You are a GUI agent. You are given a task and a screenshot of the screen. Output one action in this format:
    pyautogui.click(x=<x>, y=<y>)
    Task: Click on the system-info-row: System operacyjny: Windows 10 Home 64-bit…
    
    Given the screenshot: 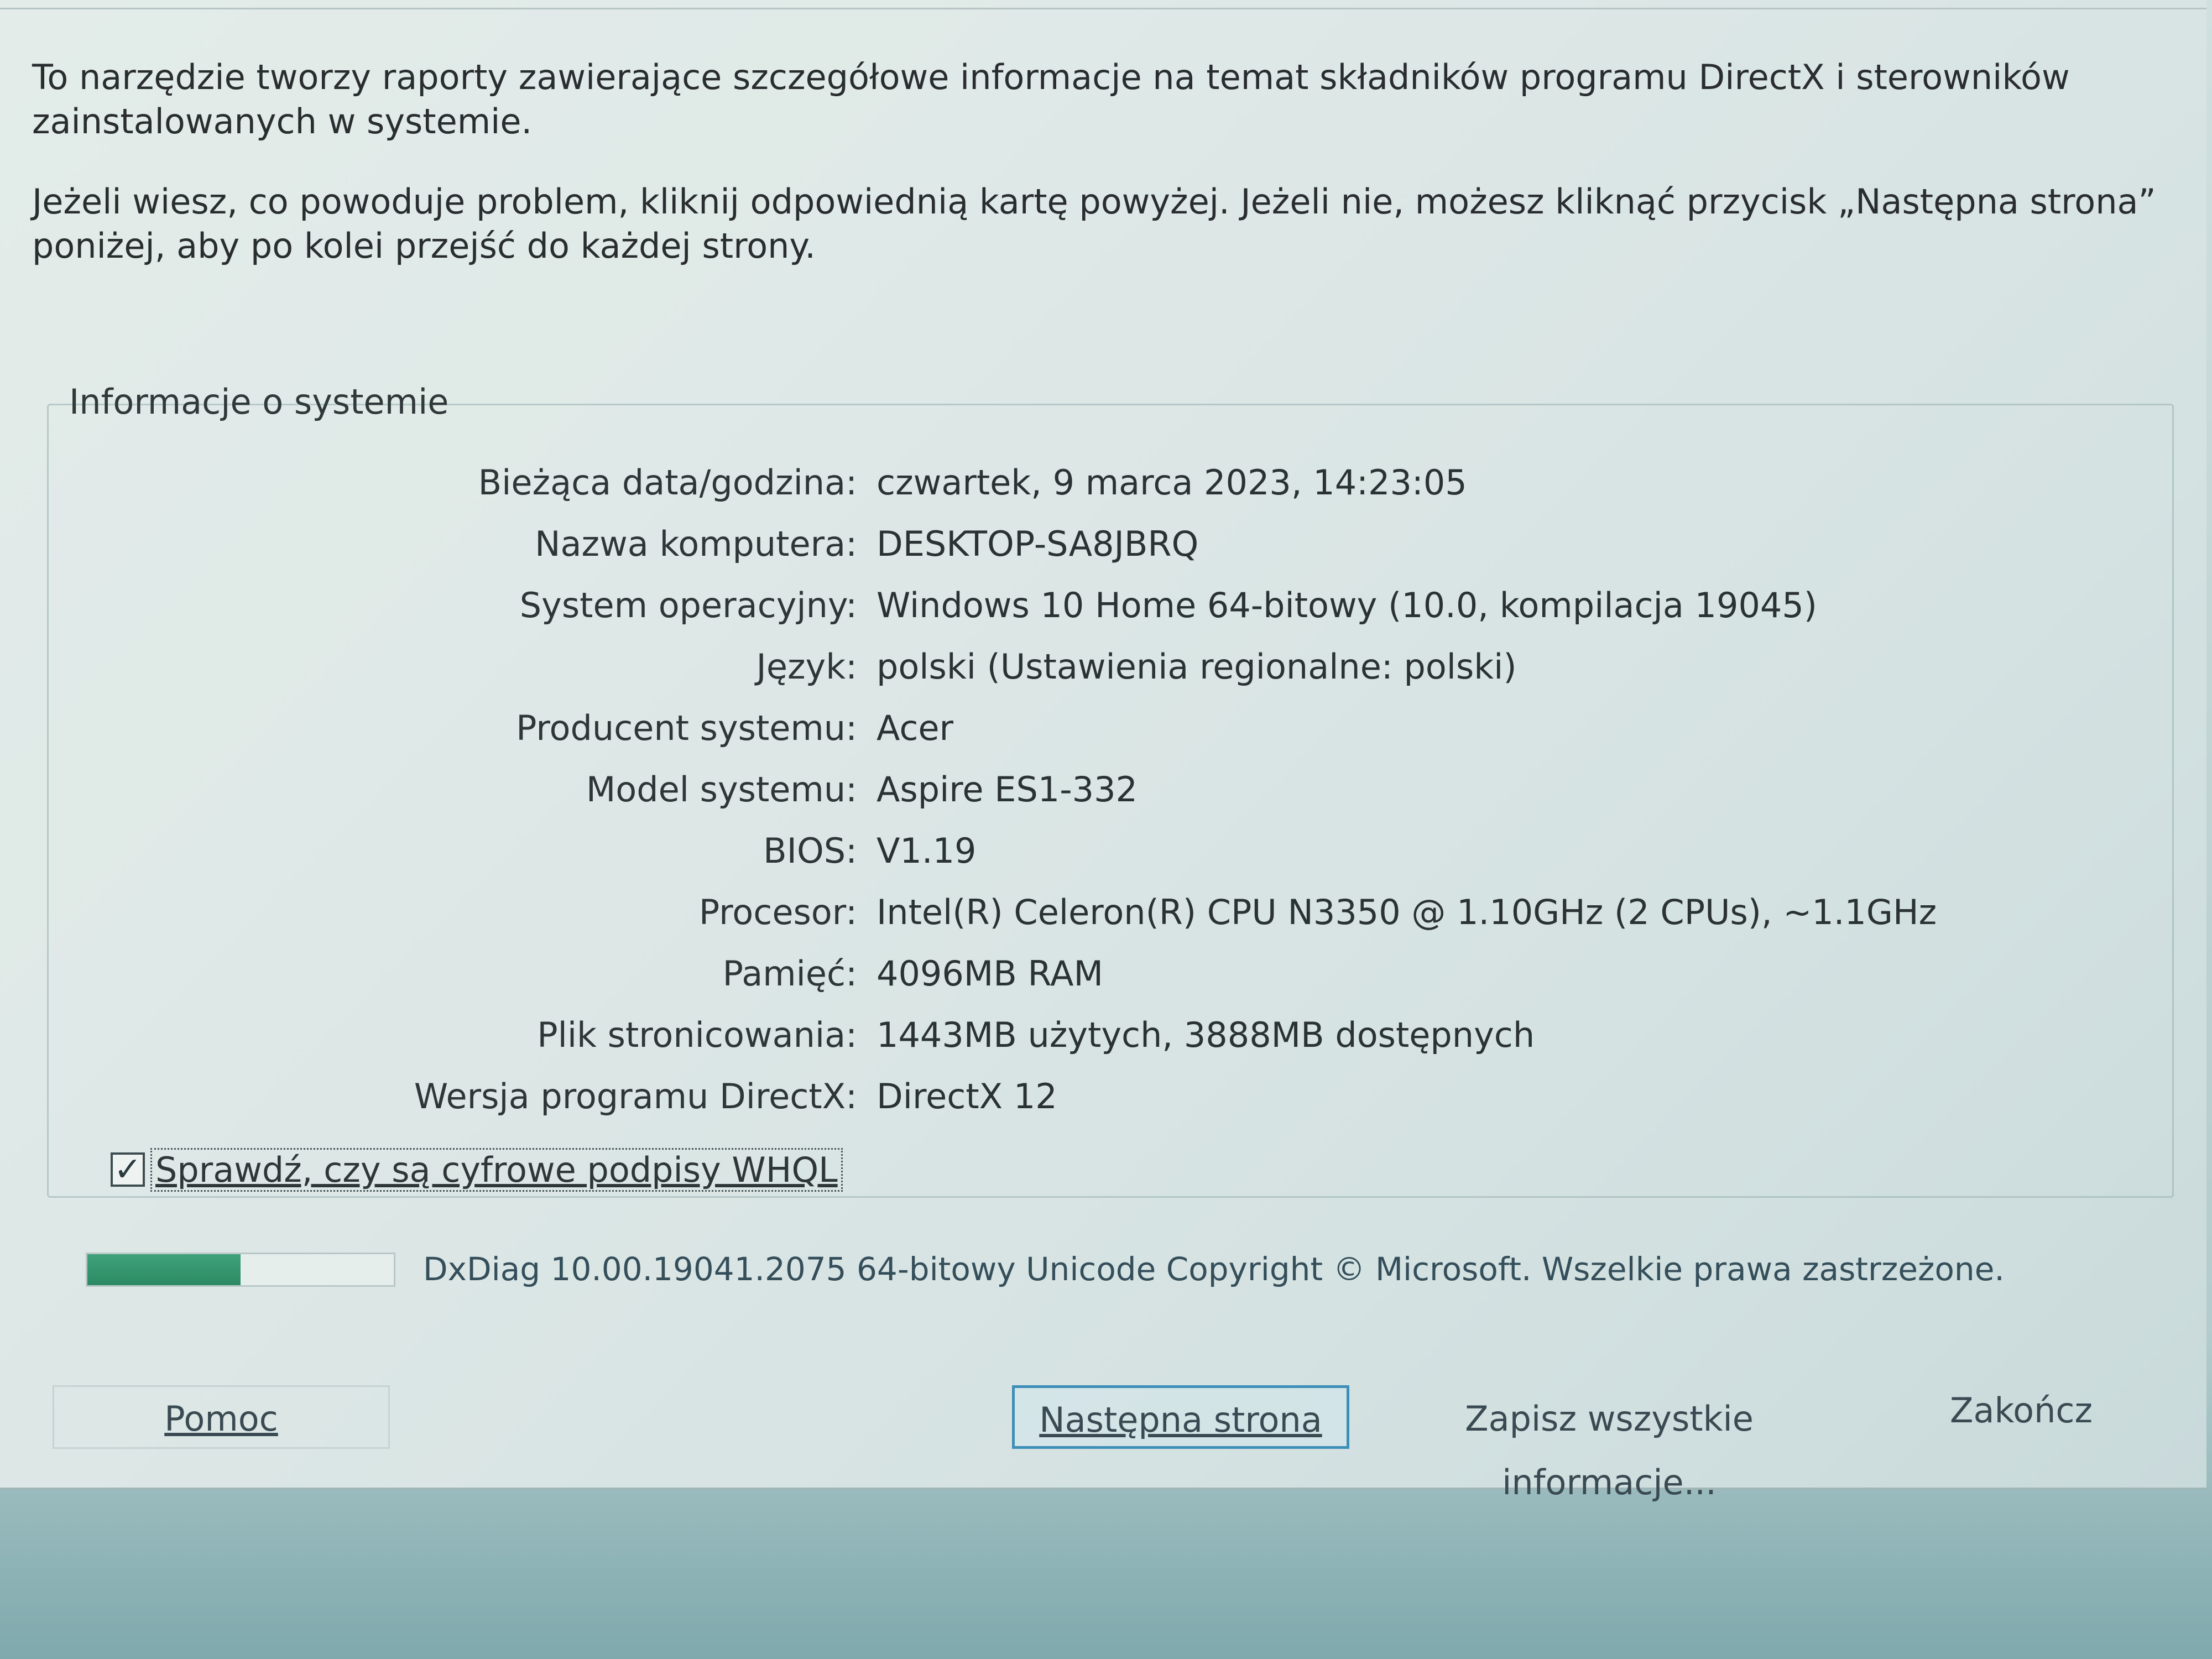 What is the action you would take?
    pyautogui.click(x=1103, y=606)
    